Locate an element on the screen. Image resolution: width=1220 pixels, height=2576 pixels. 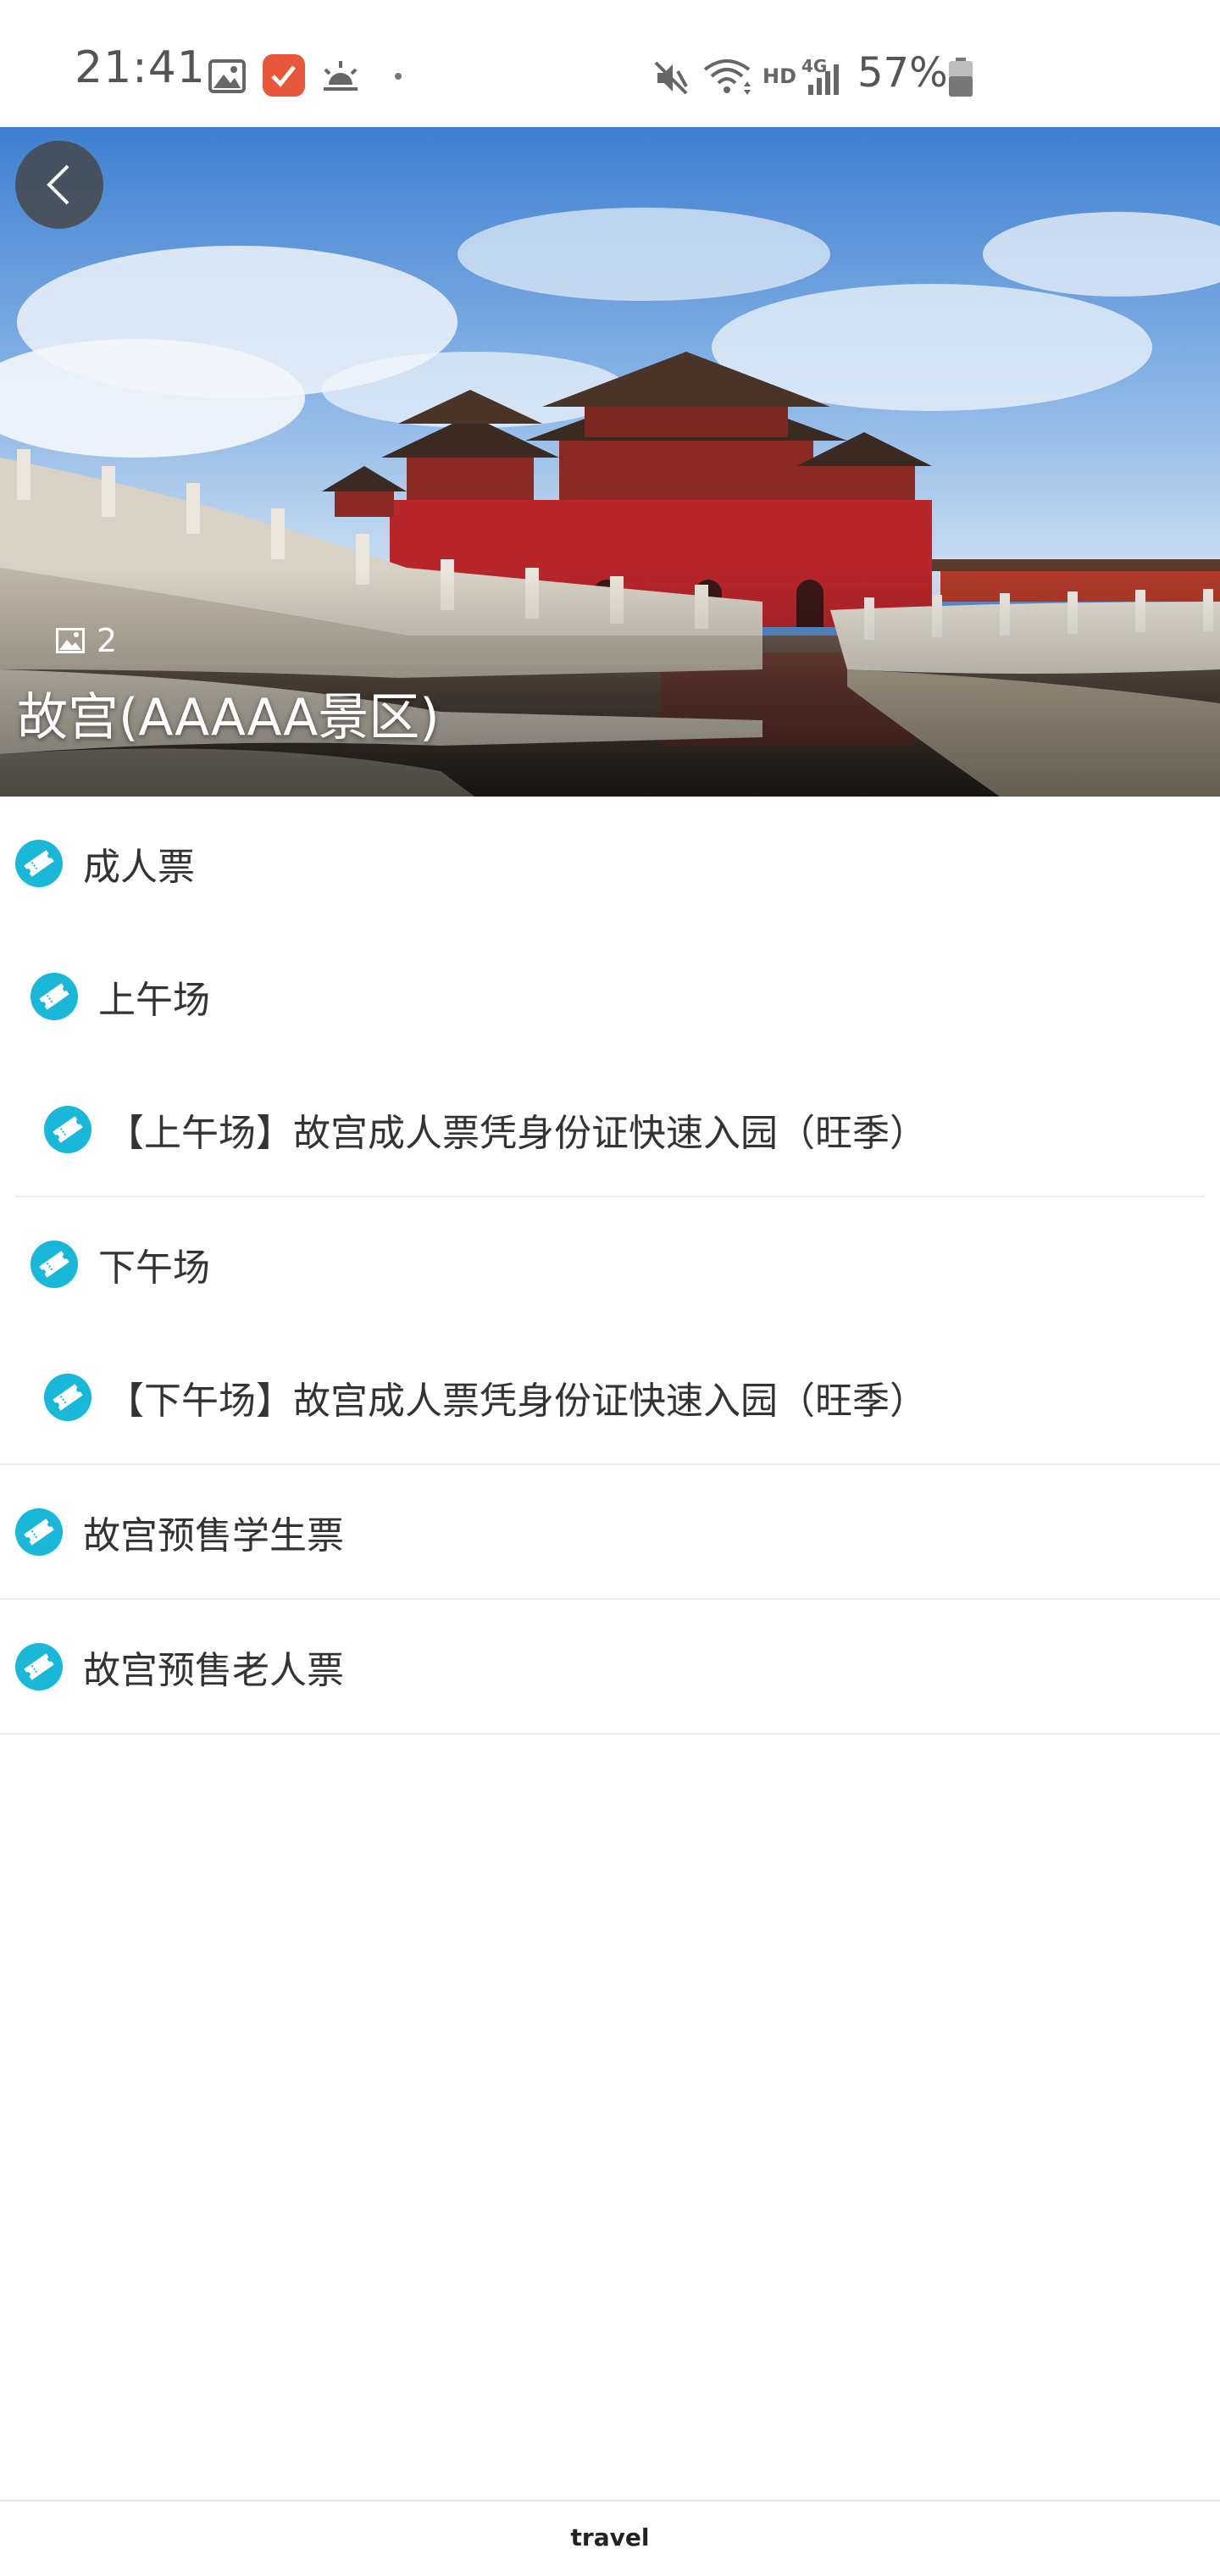
ticket-category-label: 故宫预售学生票 is located at coordinates (213, 1535).